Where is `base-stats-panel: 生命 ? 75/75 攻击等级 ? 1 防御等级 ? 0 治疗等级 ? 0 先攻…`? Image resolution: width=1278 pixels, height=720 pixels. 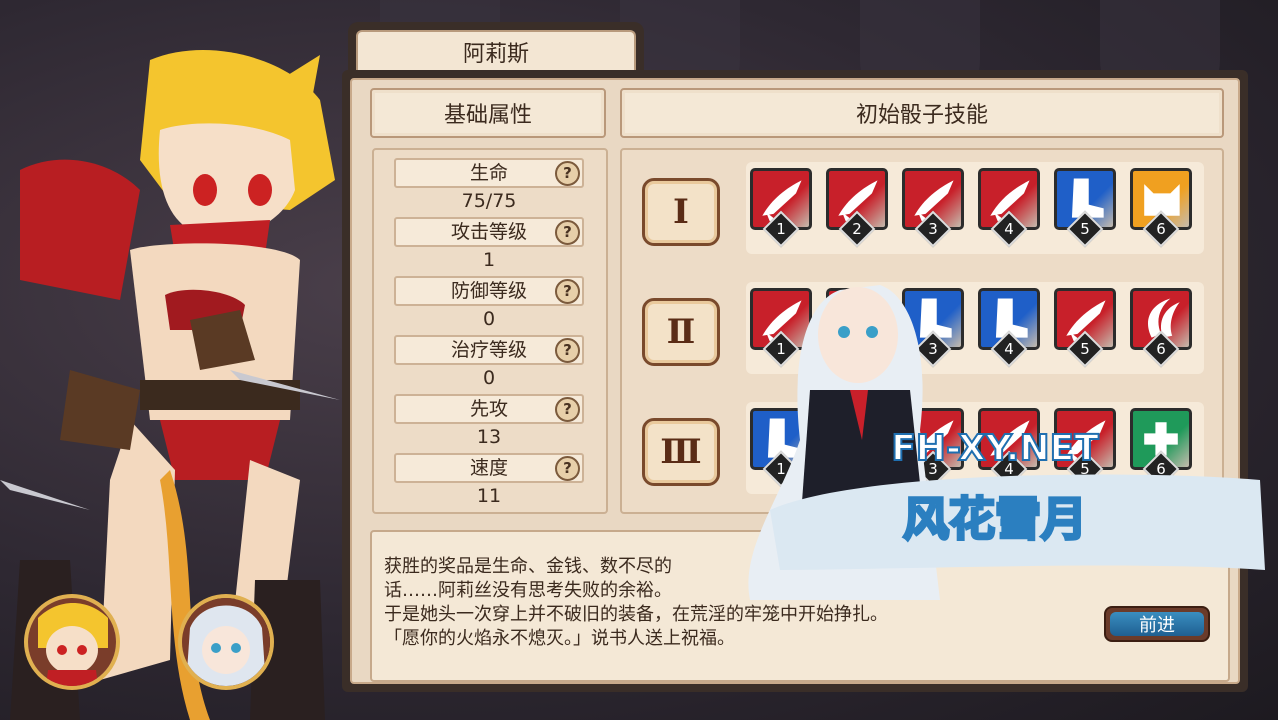 base-stats-panel: 生命 ? 75/75 攻击等级 ? 1 防御等级 ? 0 治疗等级 ? 0 先攻… is located at coordinates (490, 331).